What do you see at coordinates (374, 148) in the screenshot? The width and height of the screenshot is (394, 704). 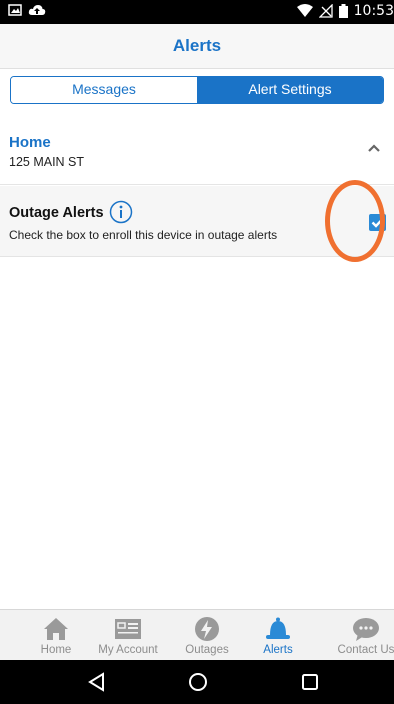 I see `chevron-up-icon` at bounding box center [374, 148].